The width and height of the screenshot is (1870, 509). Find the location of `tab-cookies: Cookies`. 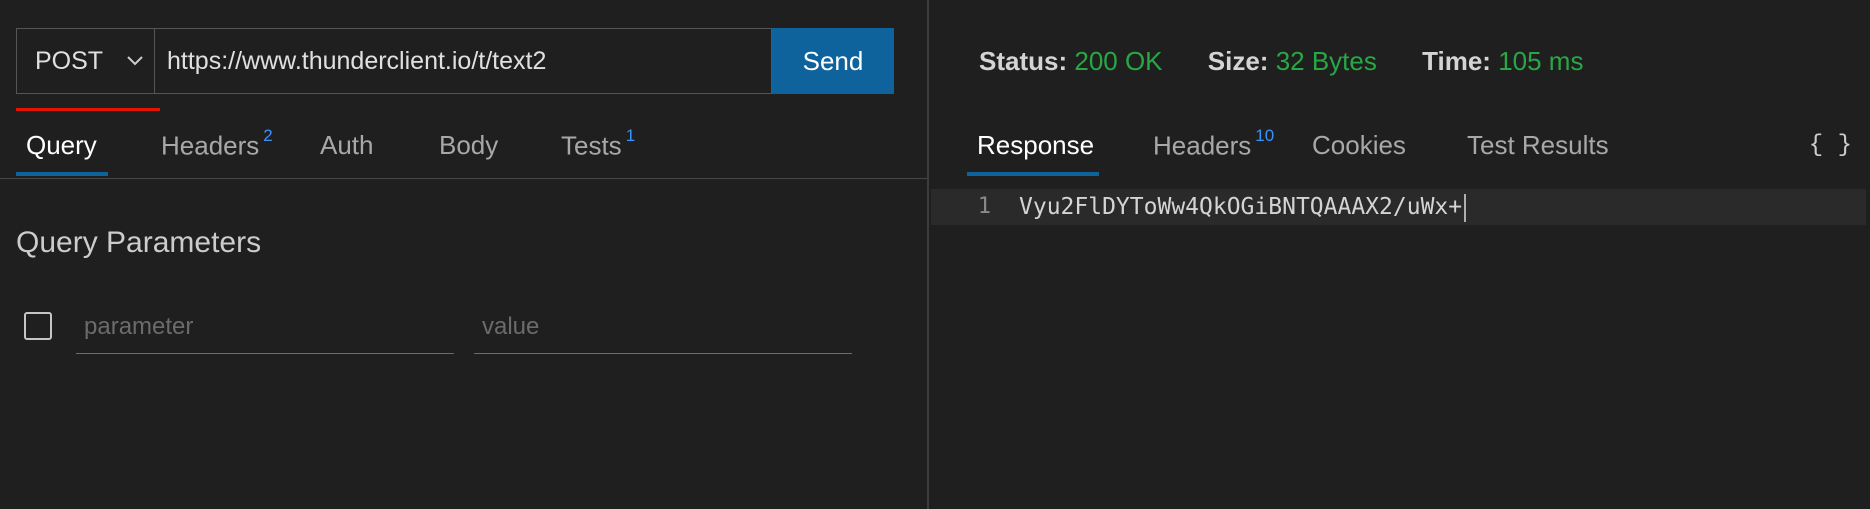

tab-cookies: Cookies is located at coordinates (1359, 145).